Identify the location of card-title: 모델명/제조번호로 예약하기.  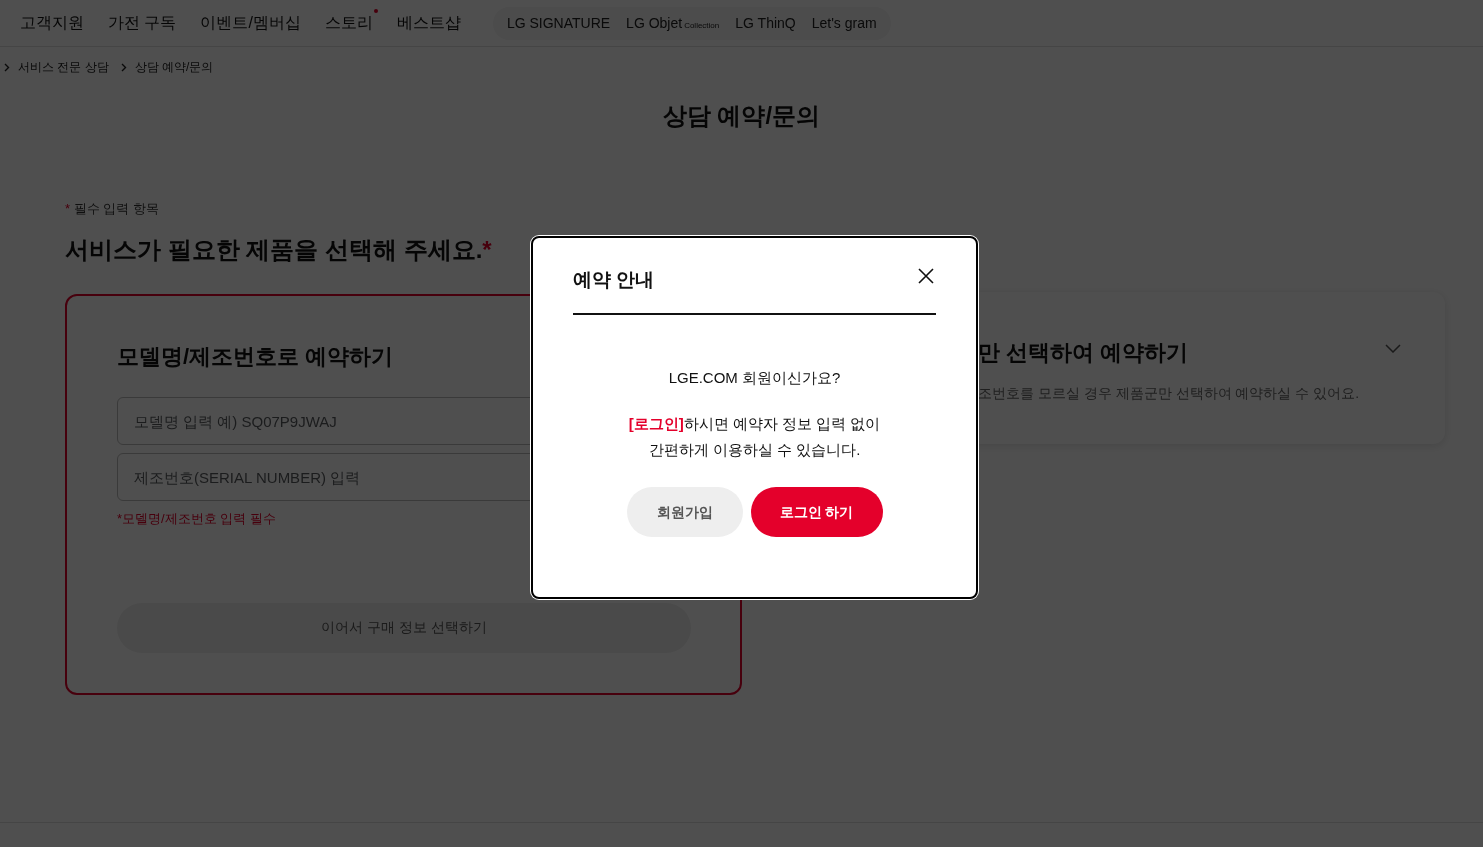
(256, 357).